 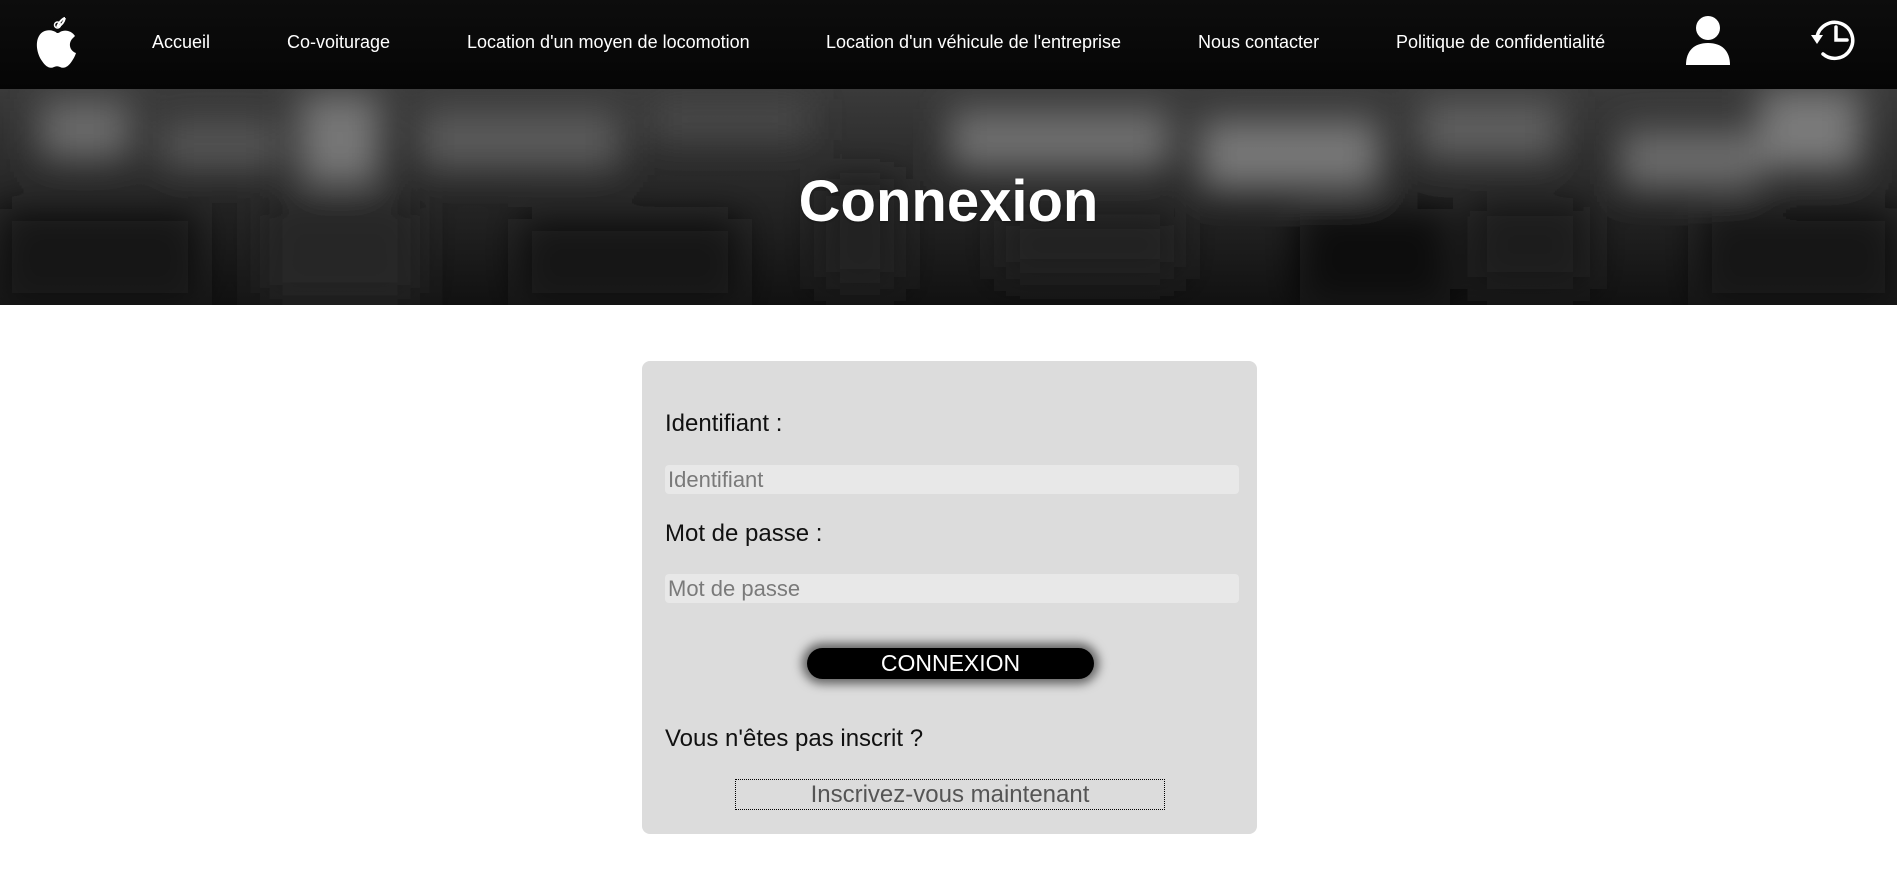 I want to click on page-title: Connexion, so click(x=948, y=201).